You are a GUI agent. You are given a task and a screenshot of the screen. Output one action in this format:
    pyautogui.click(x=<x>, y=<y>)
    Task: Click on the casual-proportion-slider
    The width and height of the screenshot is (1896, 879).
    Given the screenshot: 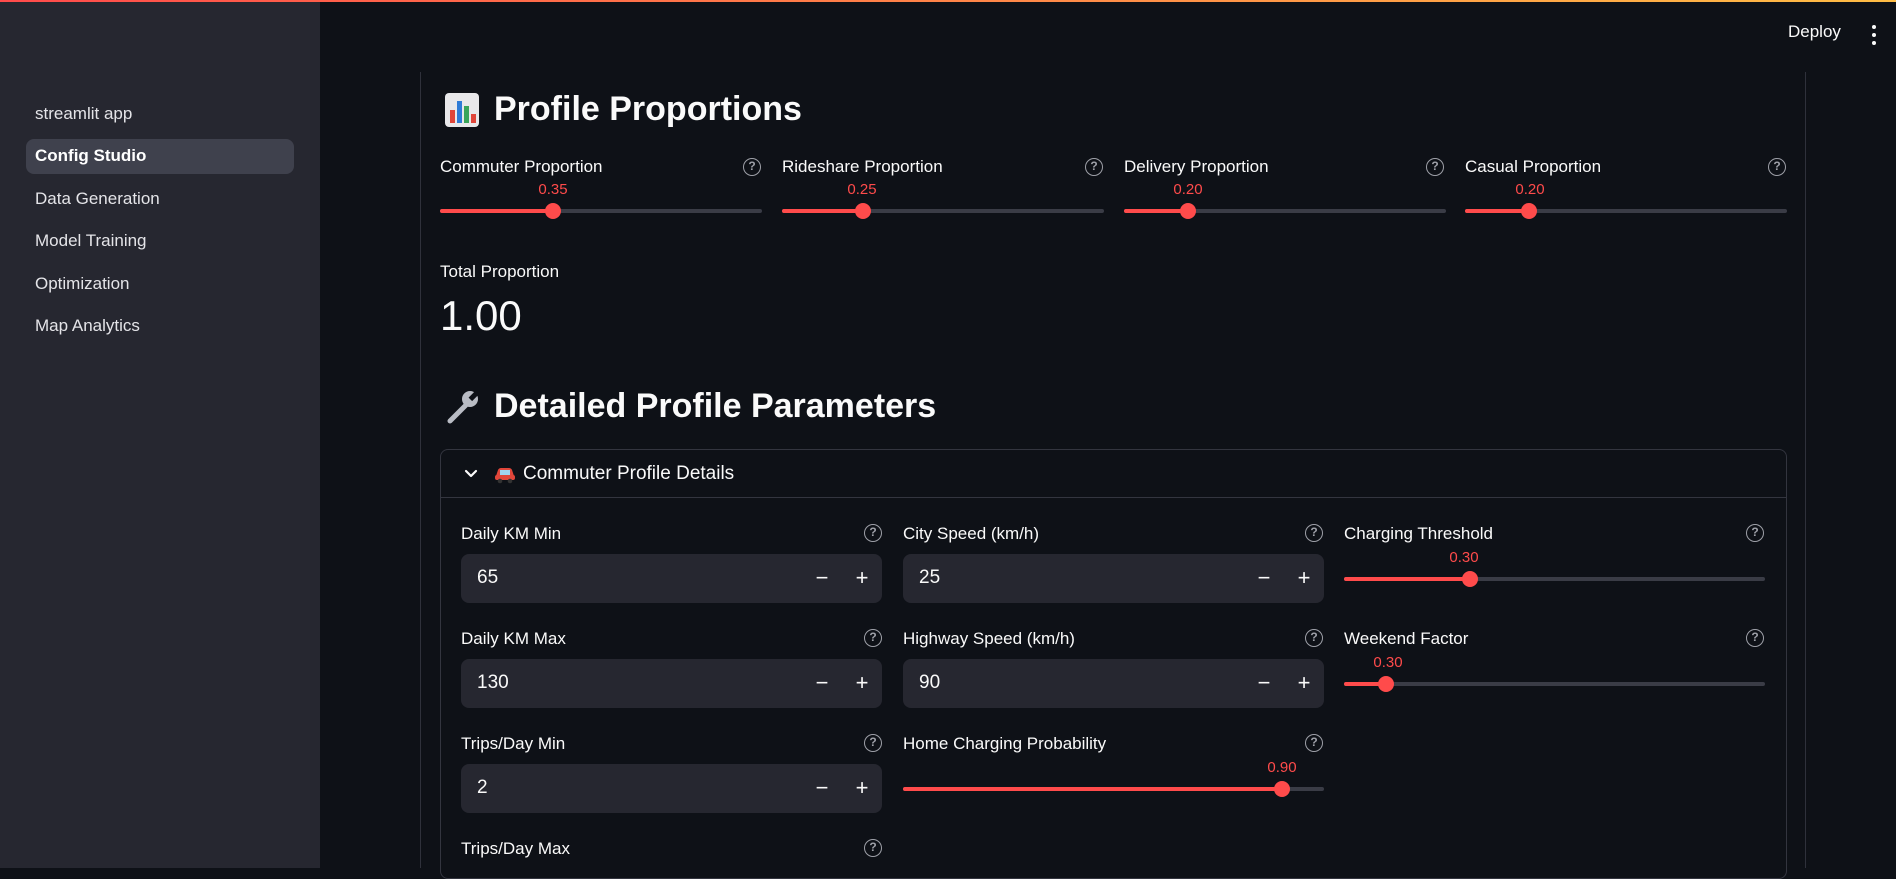 What is the action you would take?
    pyautogui.click(x=1626, y=211)
    